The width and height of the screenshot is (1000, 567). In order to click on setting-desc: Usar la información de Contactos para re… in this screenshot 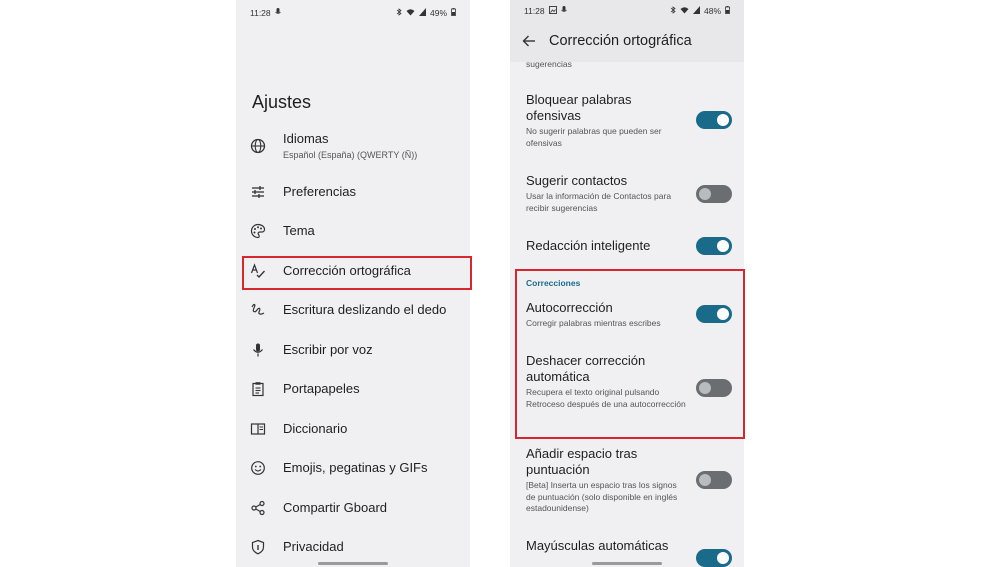, I will do `click(599, 202)`.